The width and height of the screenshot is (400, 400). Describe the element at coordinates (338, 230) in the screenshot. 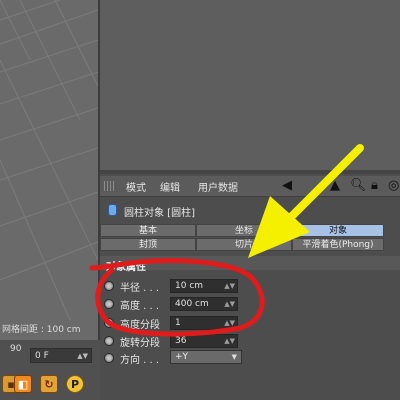

I see `tab-object: 对象` at that location.